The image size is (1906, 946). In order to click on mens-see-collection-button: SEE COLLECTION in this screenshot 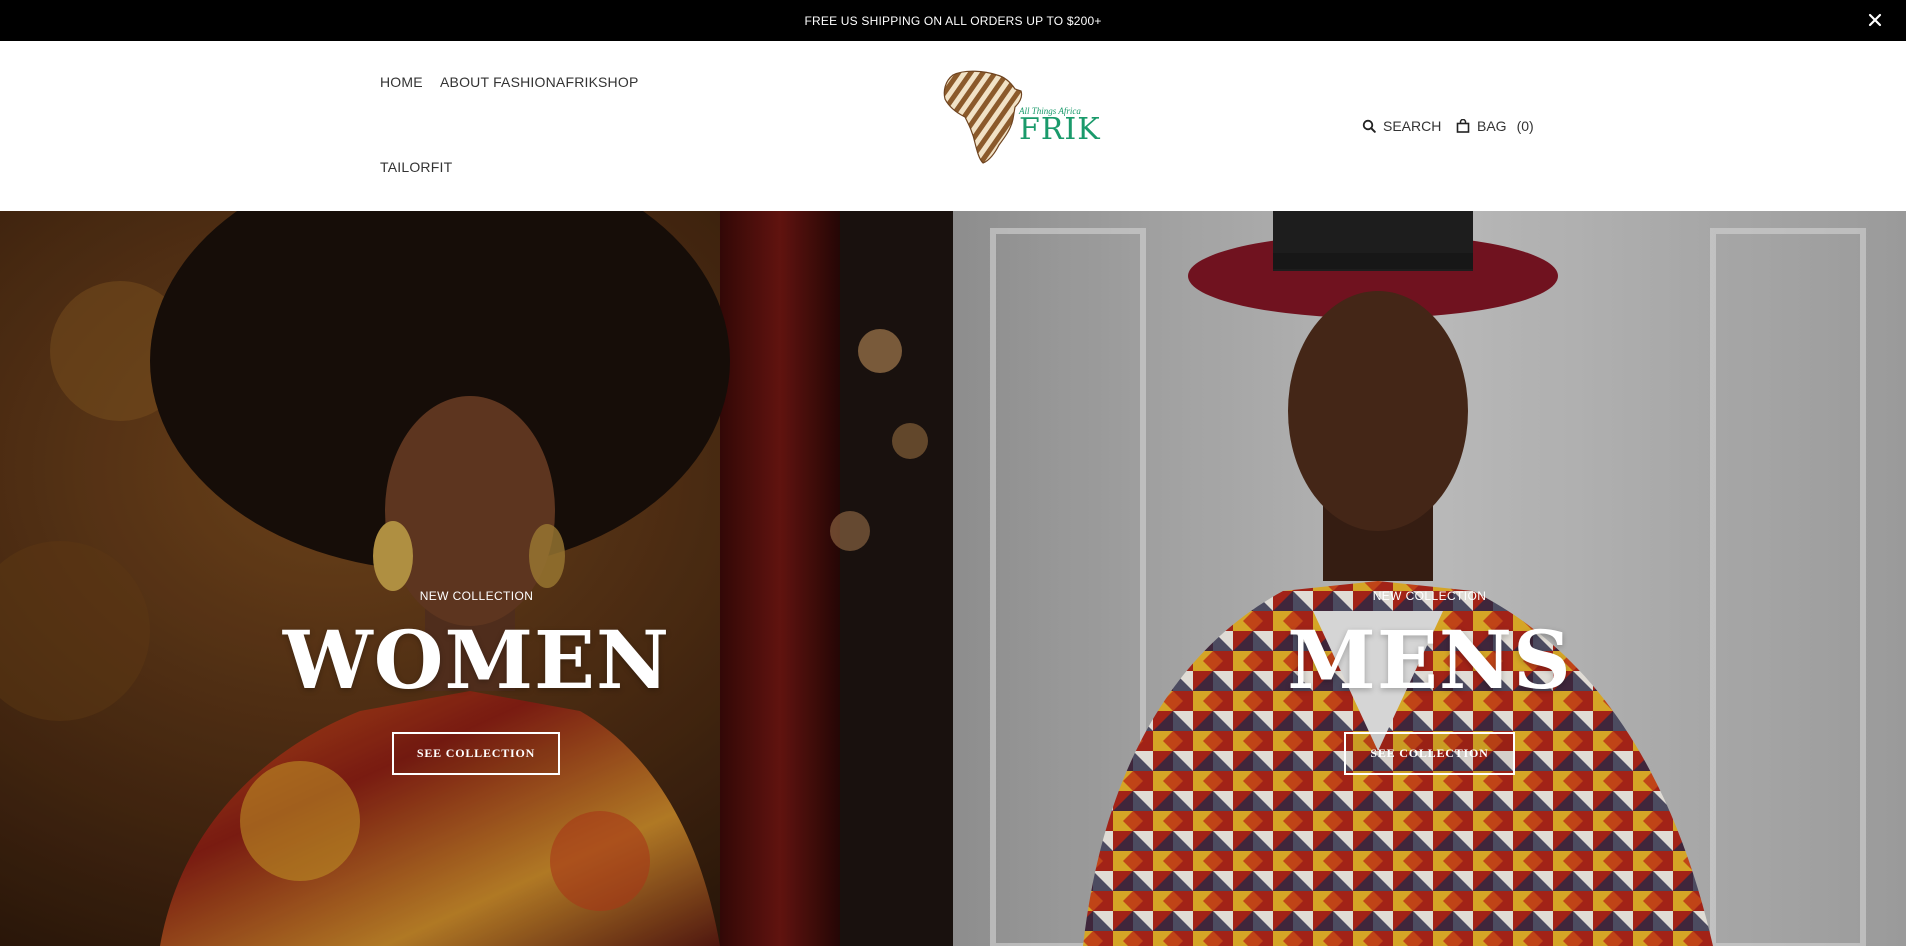, I will do `click(1429, 753)`.